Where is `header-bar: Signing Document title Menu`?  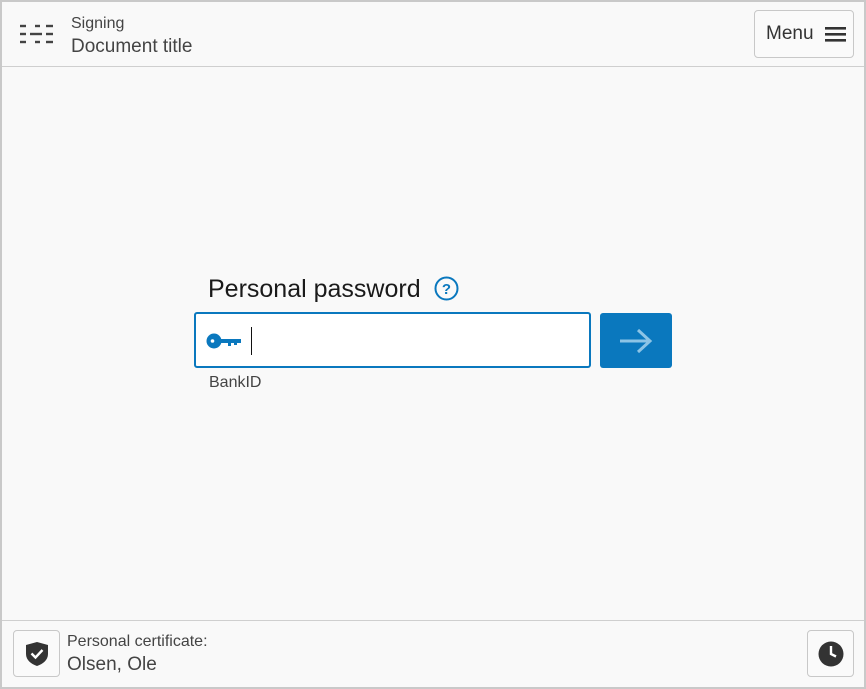 header-bar: Signing Document title Menu is located at coordinates (433, 34).